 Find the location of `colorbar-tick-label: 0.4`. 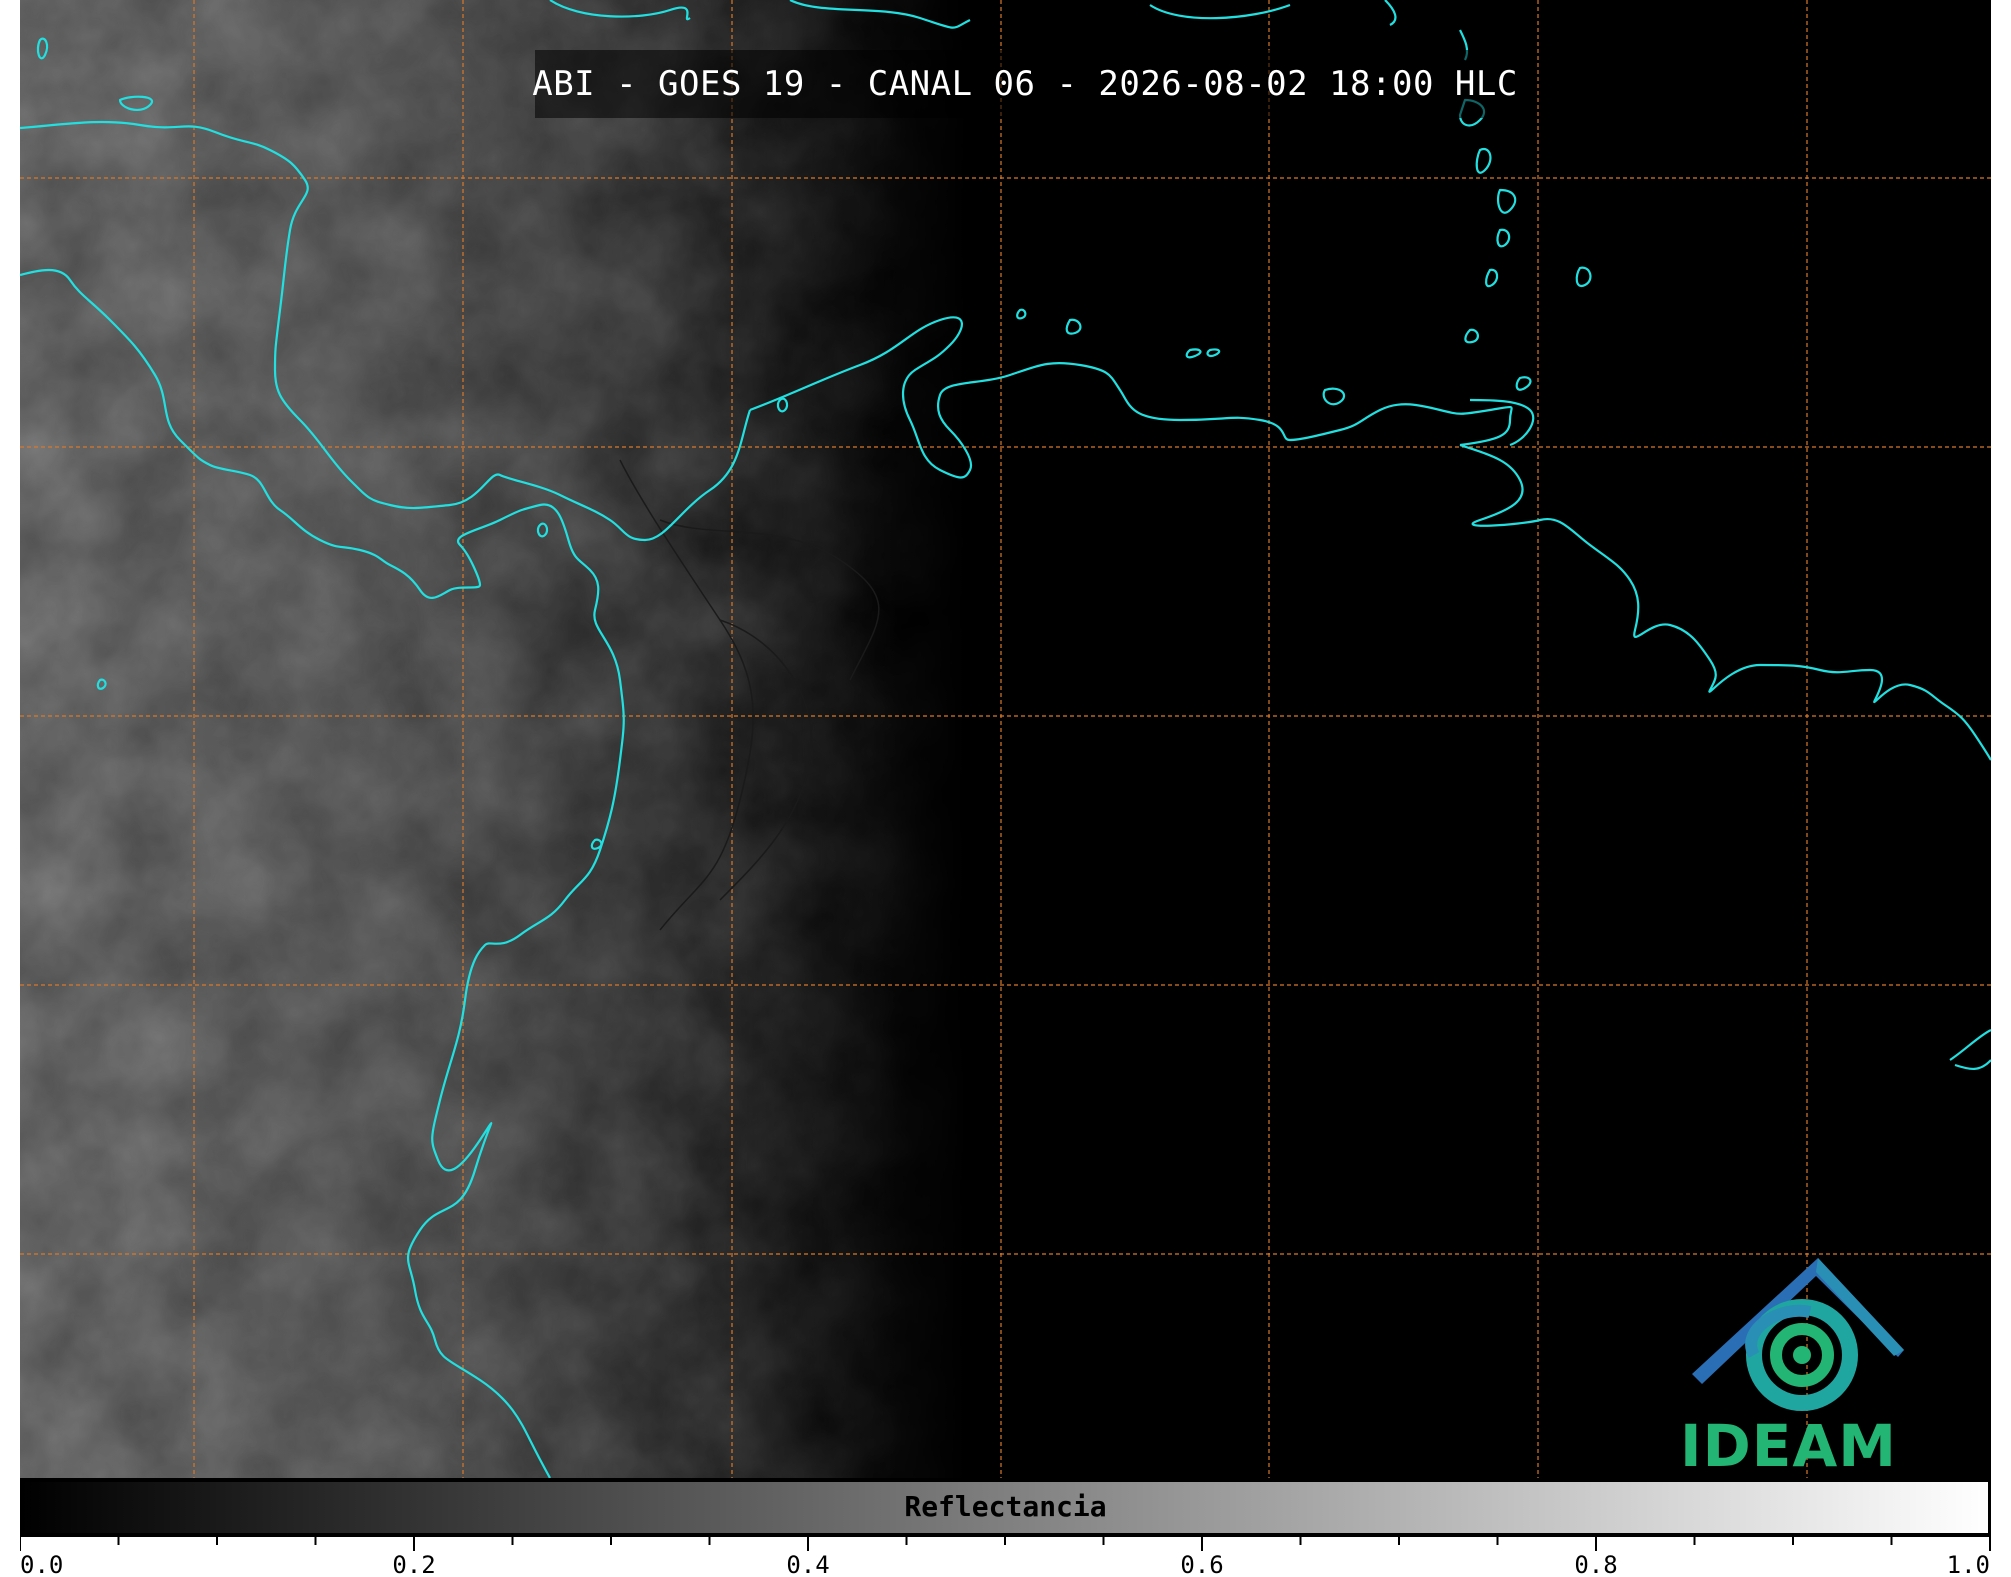

colorbar-tick-label: 0.4 is located at coordinates (807, 1564).